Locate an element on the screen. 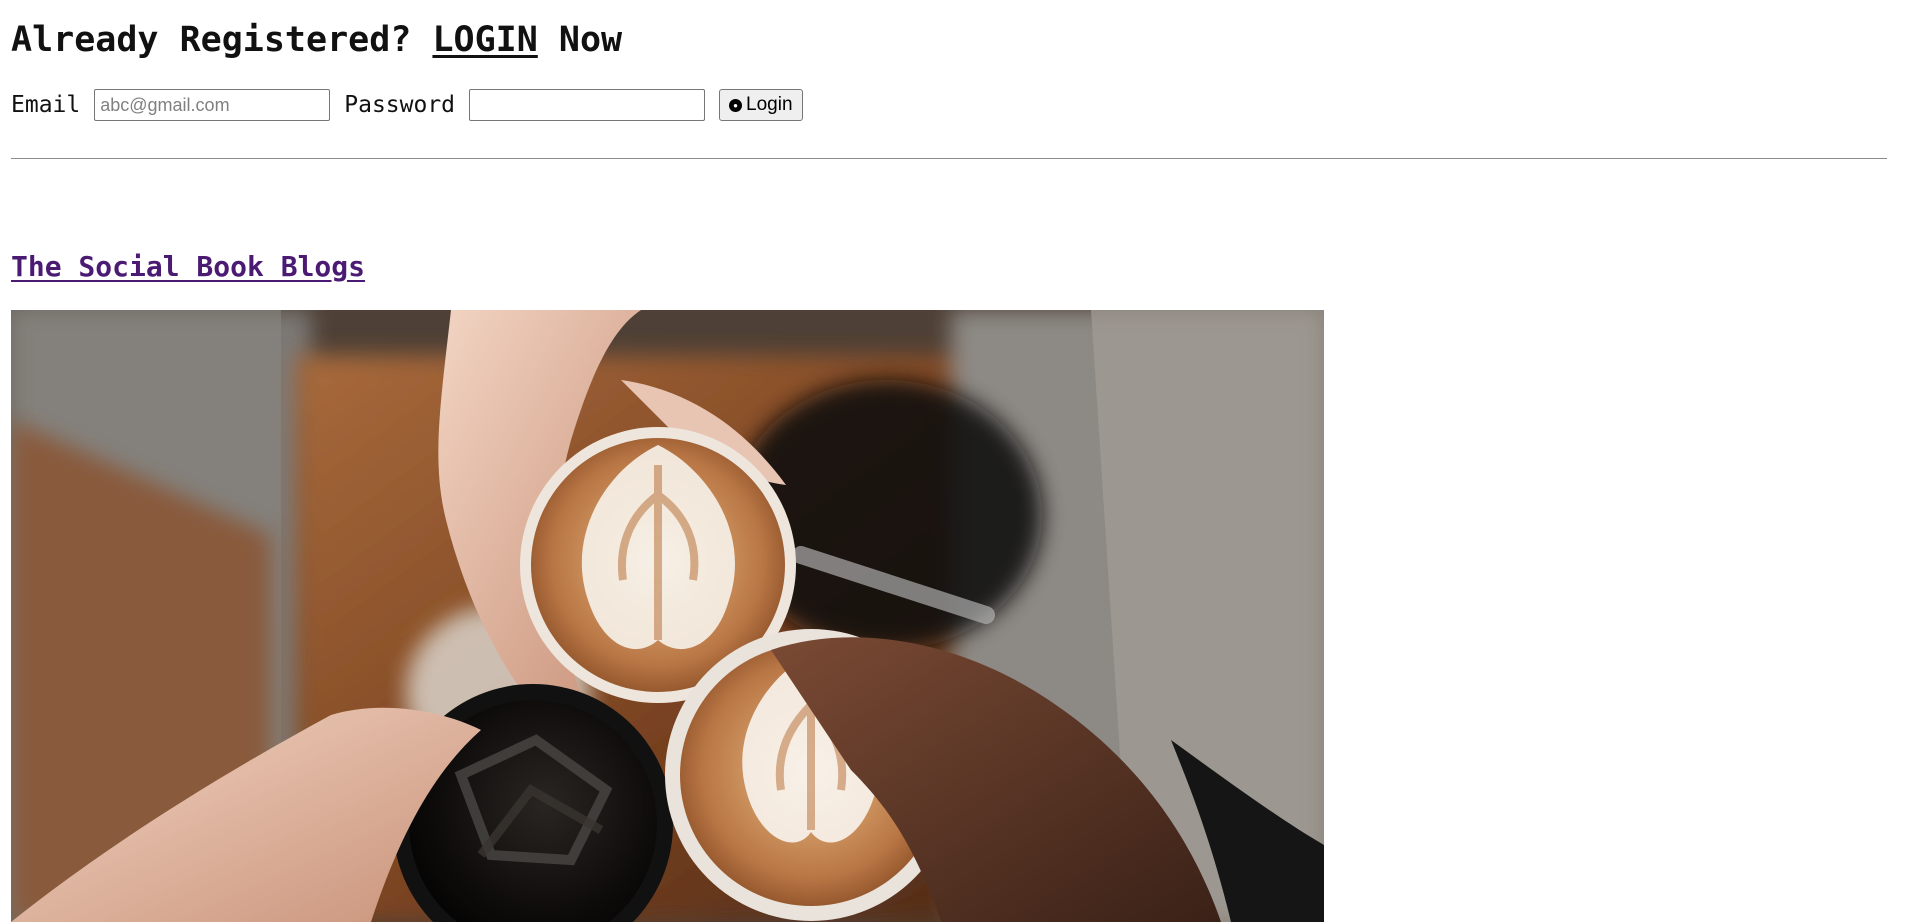  blog-title: The Social Book Blogs is located at coordinates (188, 267).